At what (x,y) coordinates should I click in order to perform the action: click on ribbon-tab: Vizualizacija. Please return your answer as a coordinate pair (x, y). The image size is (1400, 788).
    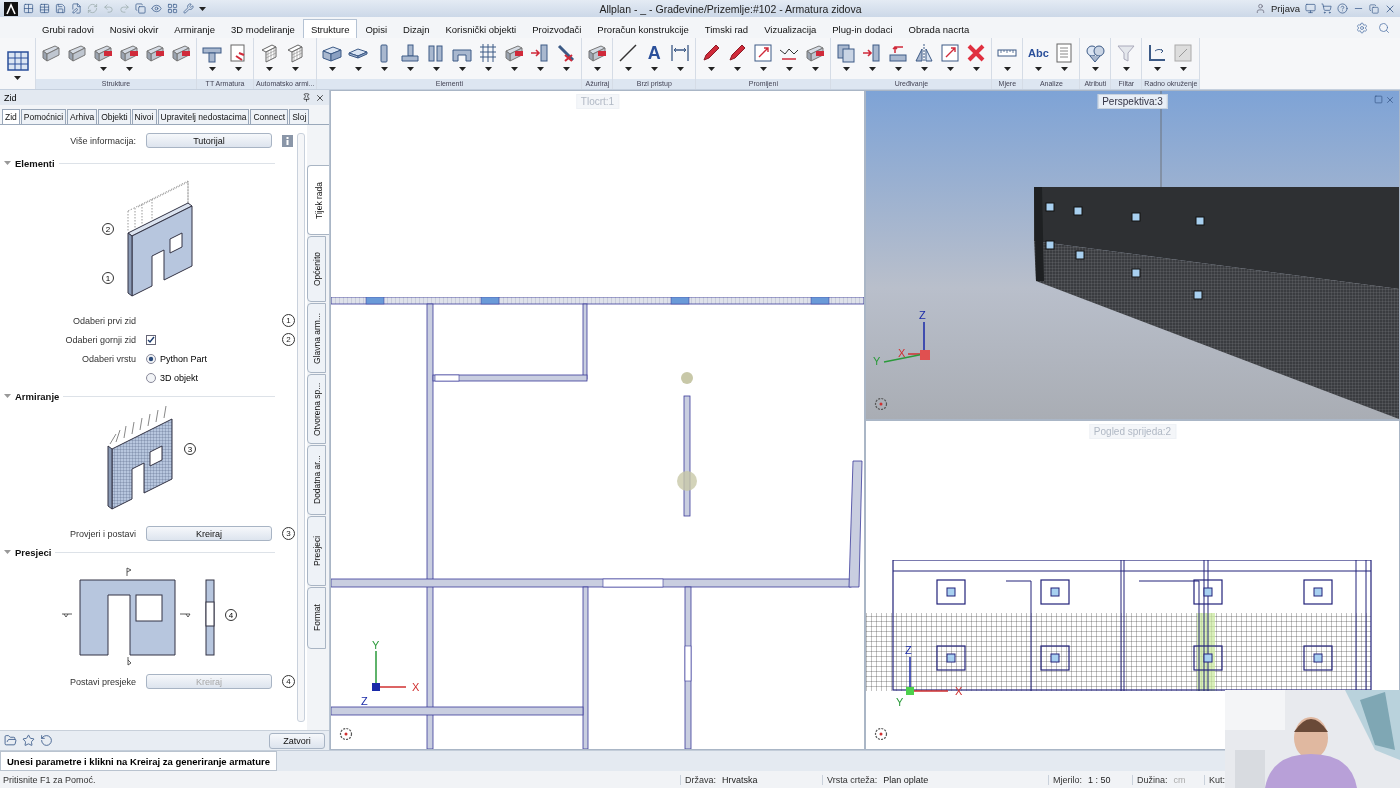
    Looking at the image, I should click on (790, 28).